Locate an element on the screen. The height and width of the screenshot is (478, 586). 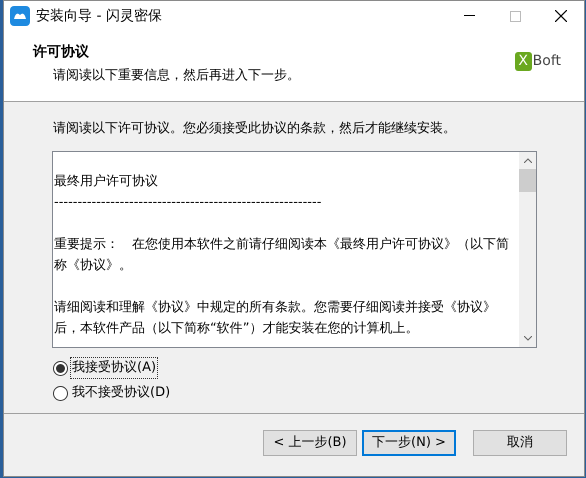
window-title: 安装向导 - 闪灵密保 is located at coordinates (99, 16).